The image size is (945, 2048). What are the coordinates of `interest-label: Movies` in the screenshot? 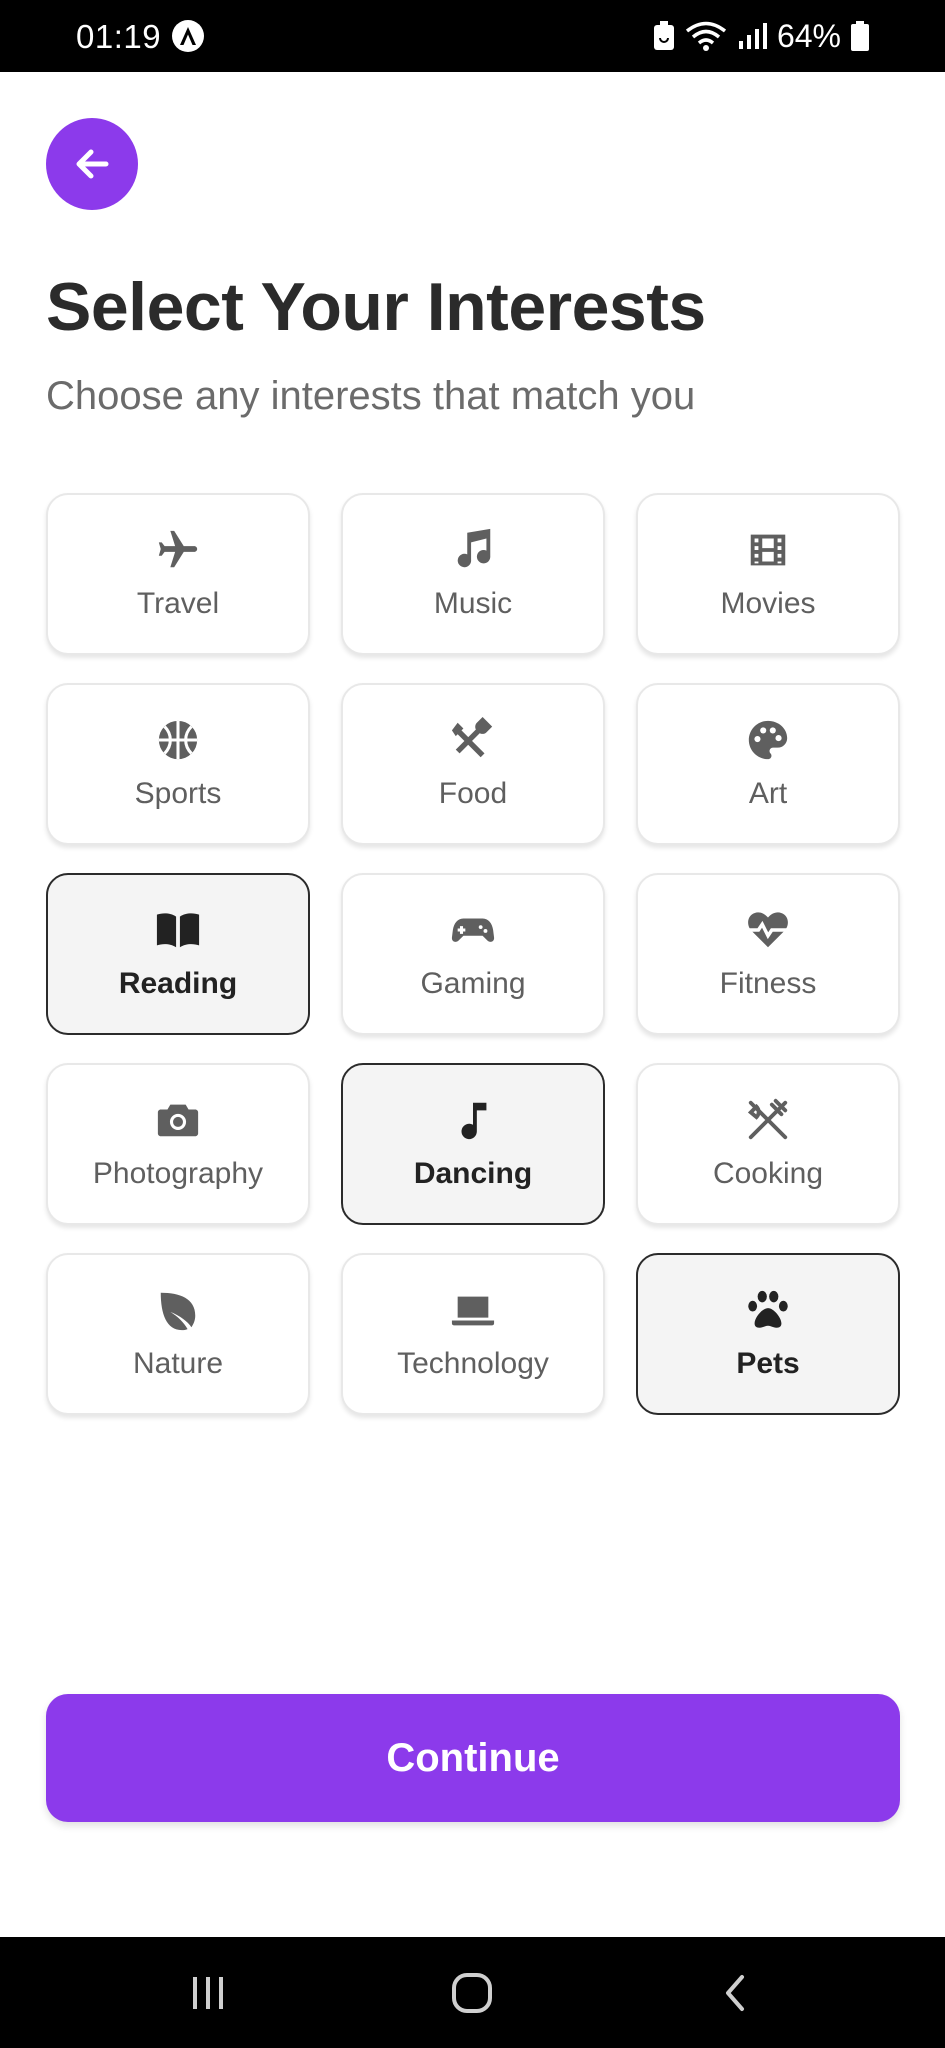 It's located at (768, 603).